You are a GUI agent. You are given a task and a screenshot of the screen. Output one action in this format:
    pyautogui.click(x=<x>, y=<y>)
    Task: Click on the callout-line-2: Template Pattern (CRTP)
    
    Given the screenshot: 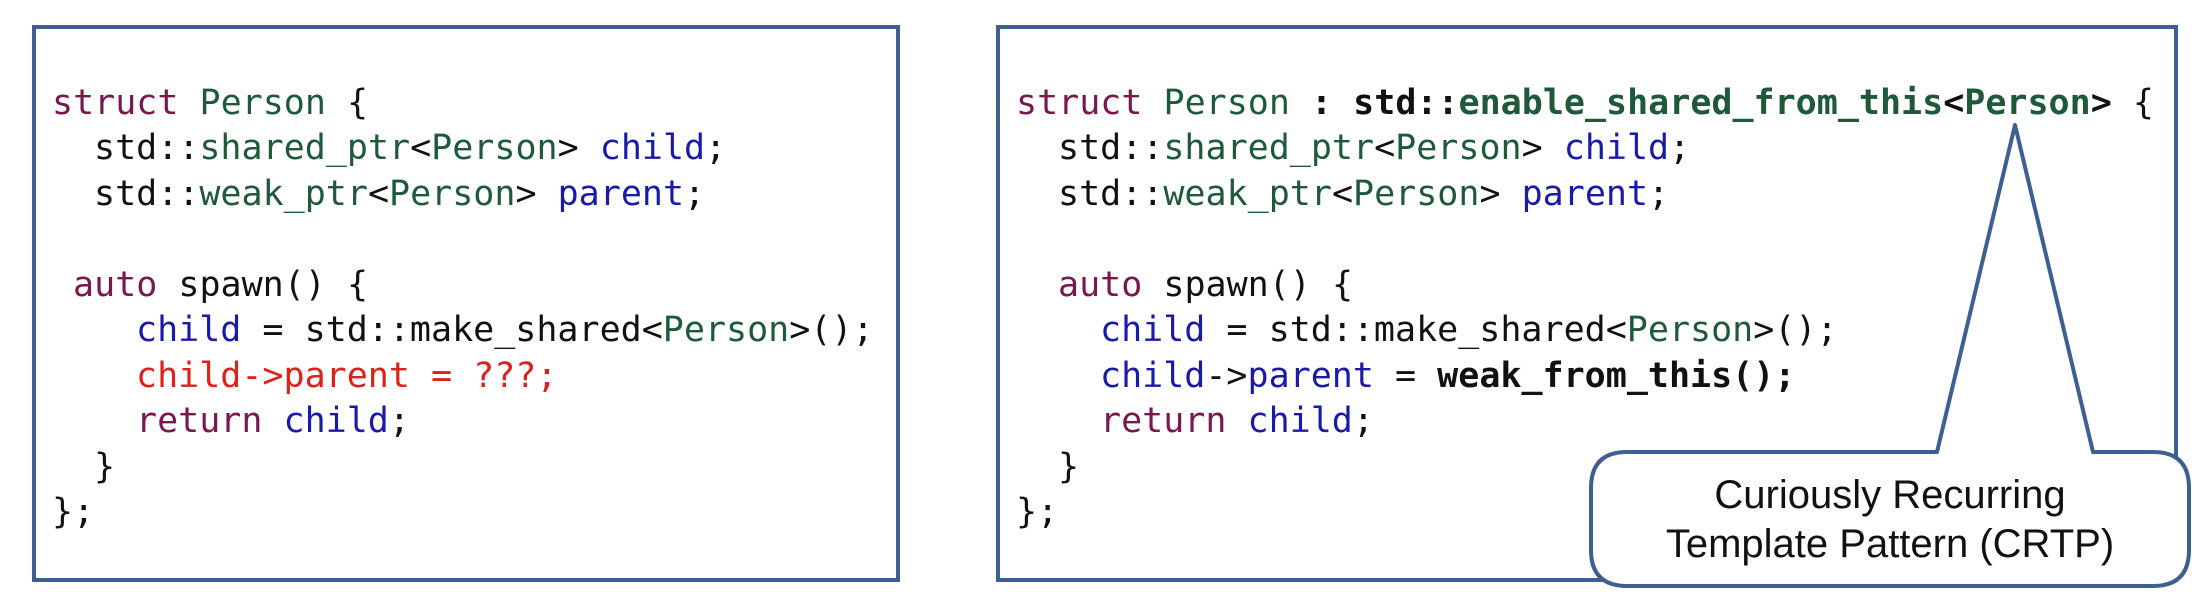 What is the action you would take?
    pyautogui.click(x=1890, y=544)
    